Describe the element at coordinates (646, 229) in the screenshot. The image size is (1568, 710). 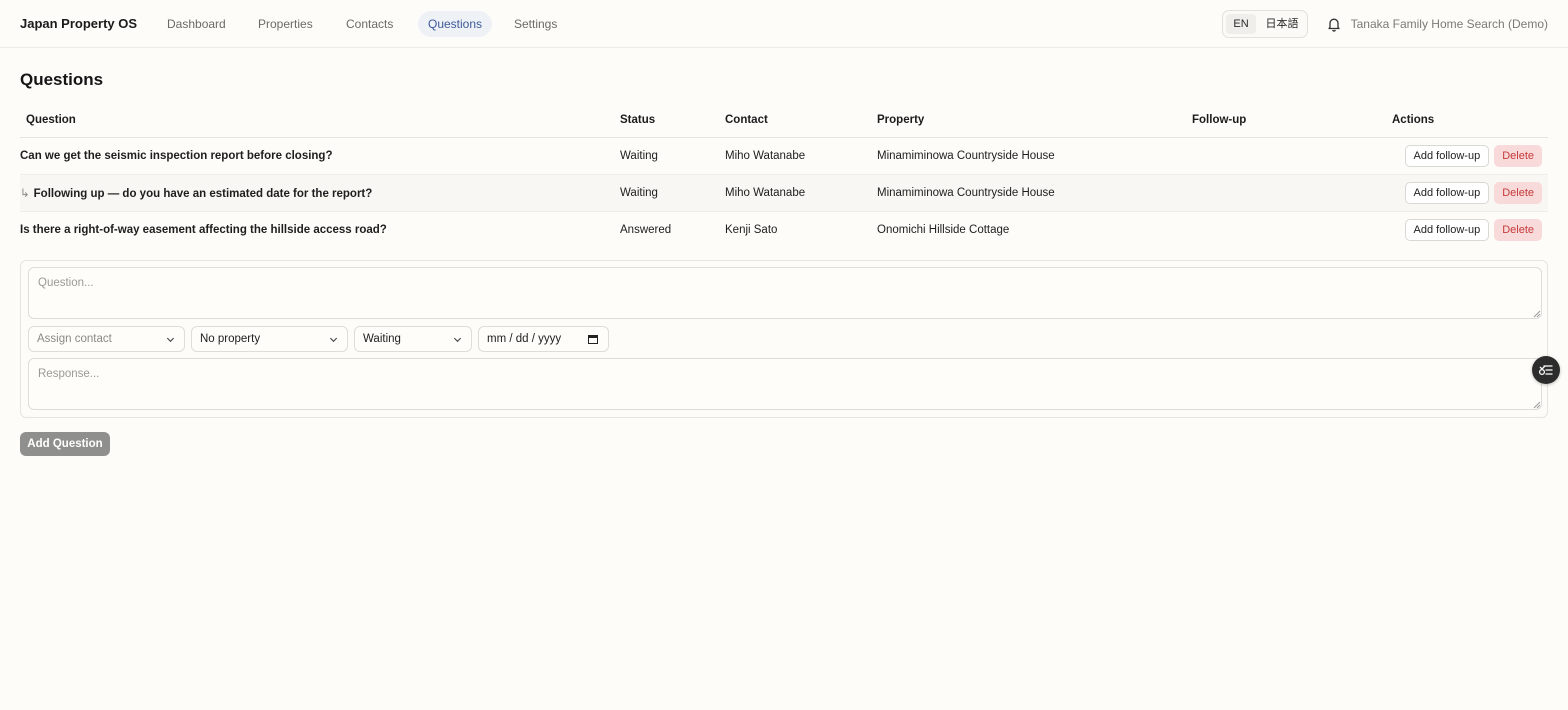
I see `status-cell: Answered` at that location.